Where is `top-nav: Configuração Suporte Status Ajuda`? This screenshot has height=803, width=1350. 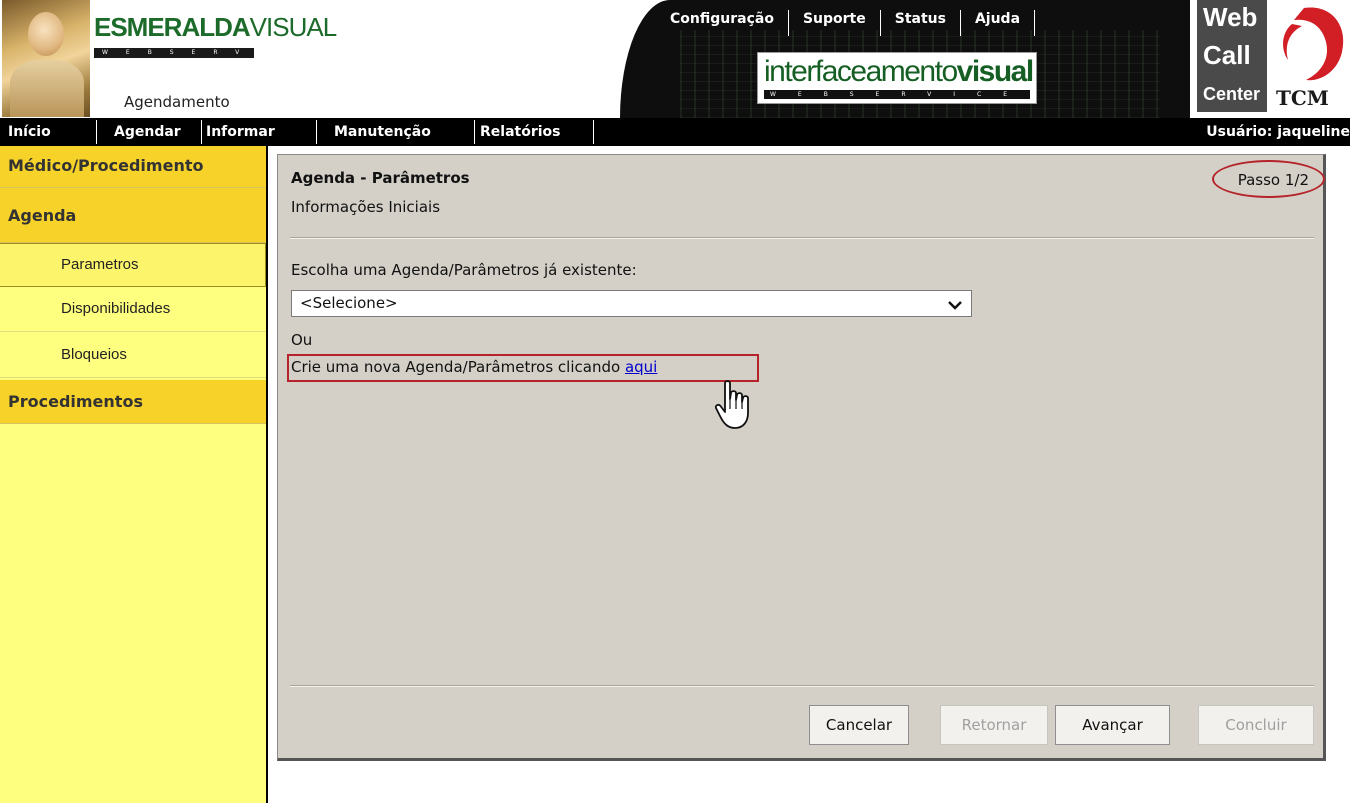 top-nav: Configuração Suporte Status Ajuda is located at coordinates (848, 23).